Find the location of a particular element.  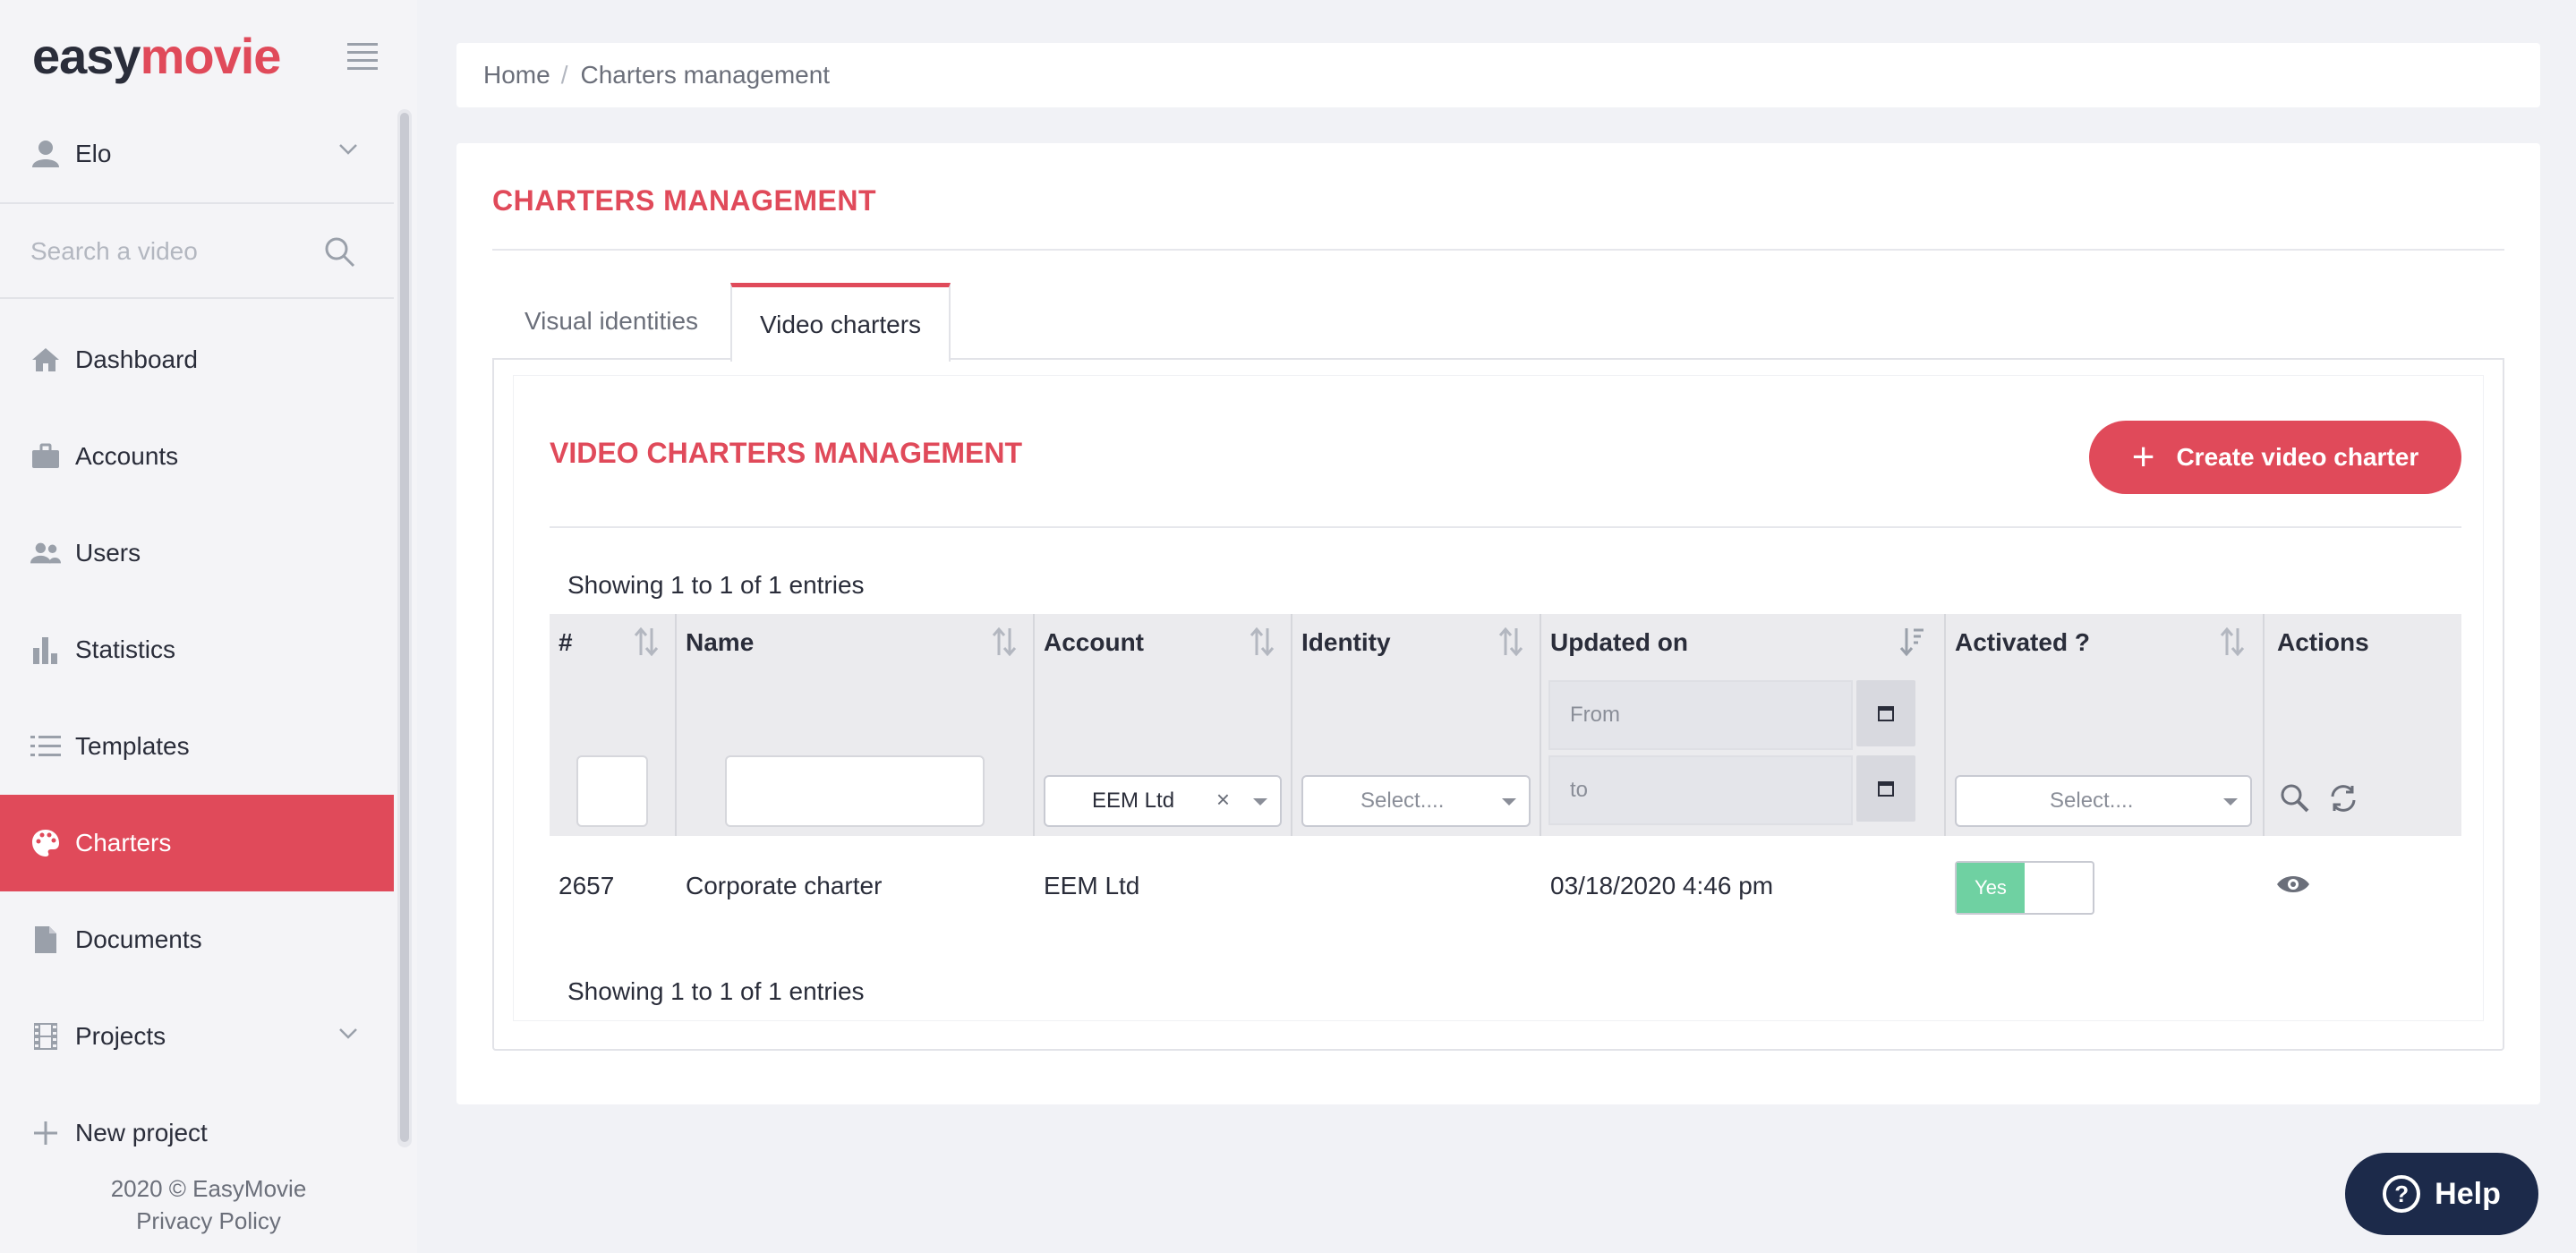

bar-chart-icon is located at coordinates (45, 650).